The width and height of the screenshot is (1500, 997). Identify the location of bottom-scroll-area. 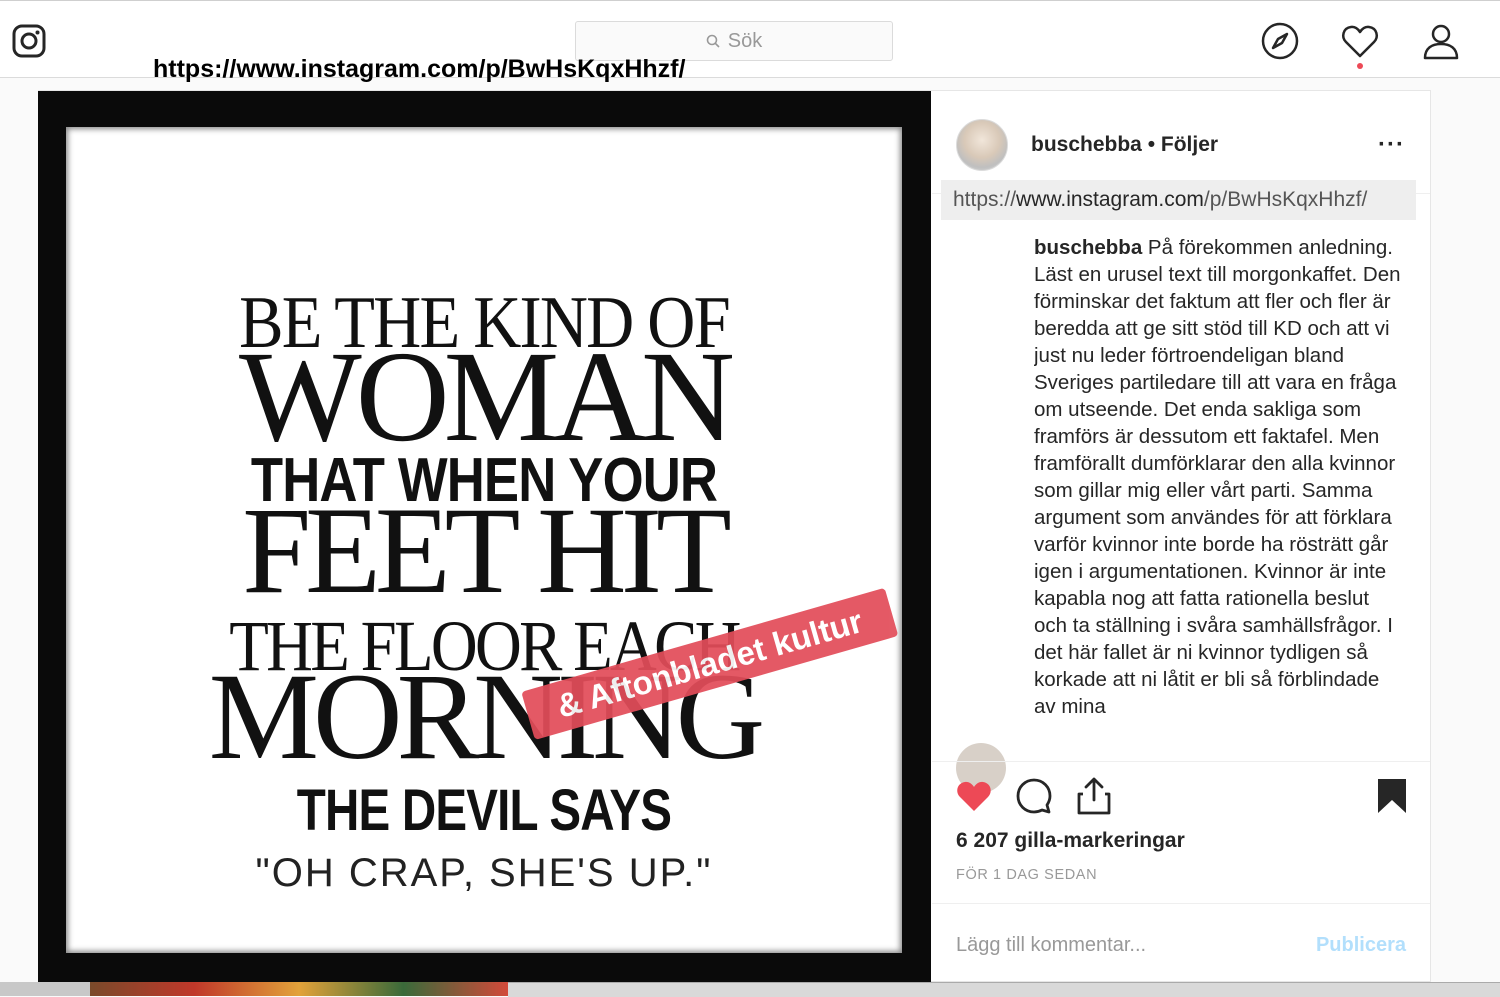
(1004, 989).